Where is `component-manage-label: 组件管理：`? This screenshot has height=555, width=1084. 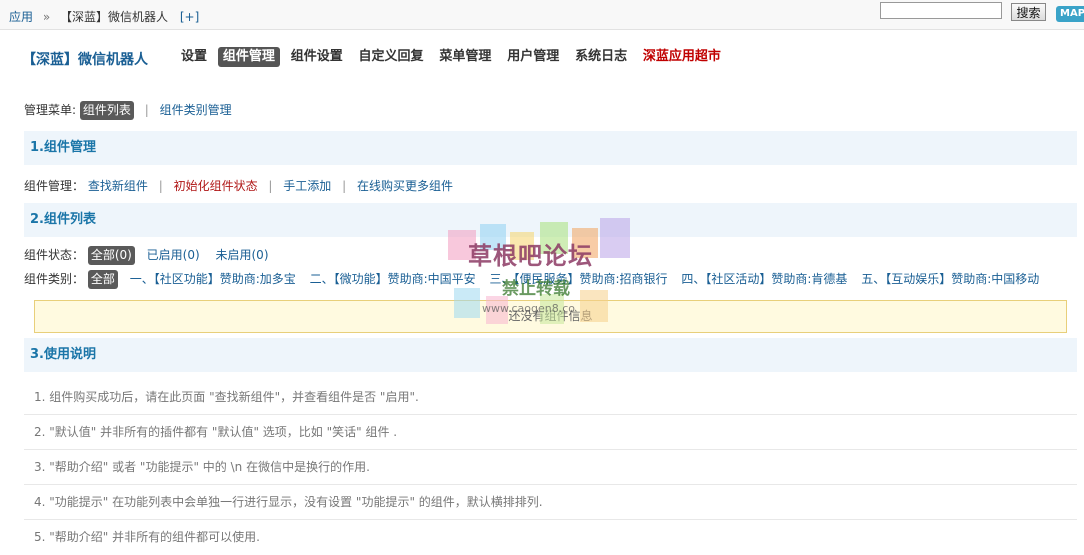 component-manage-label: 组件管理： is located at coordinates (54, 186).